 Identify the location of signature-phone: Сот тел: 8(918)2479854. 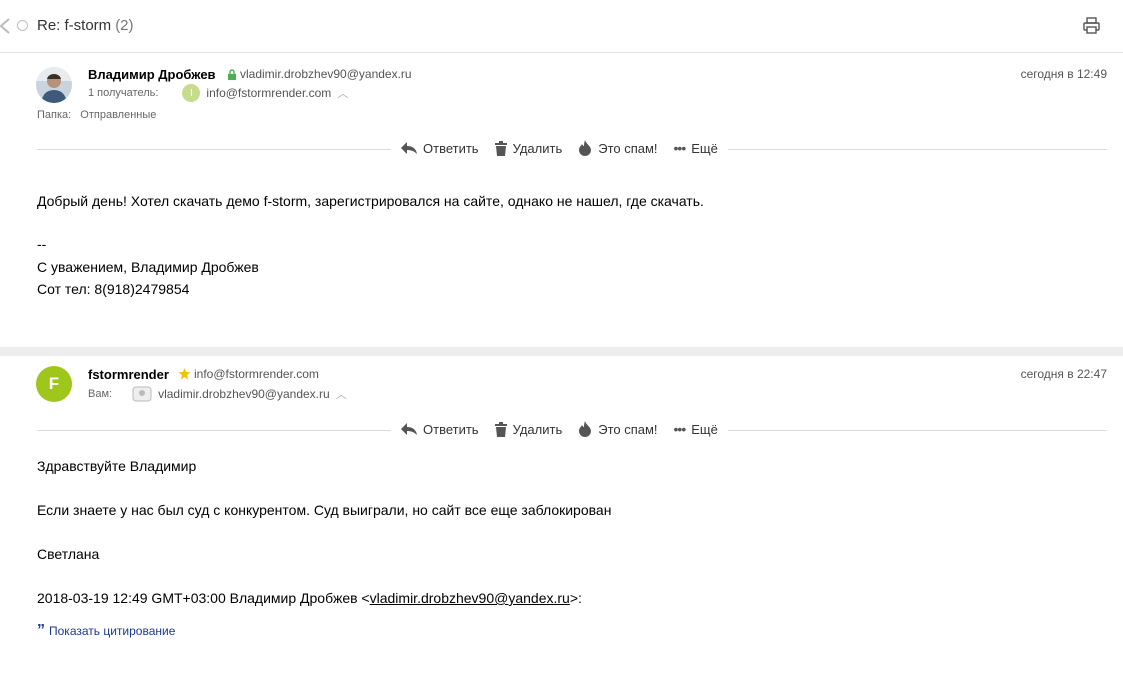
(113, 289).